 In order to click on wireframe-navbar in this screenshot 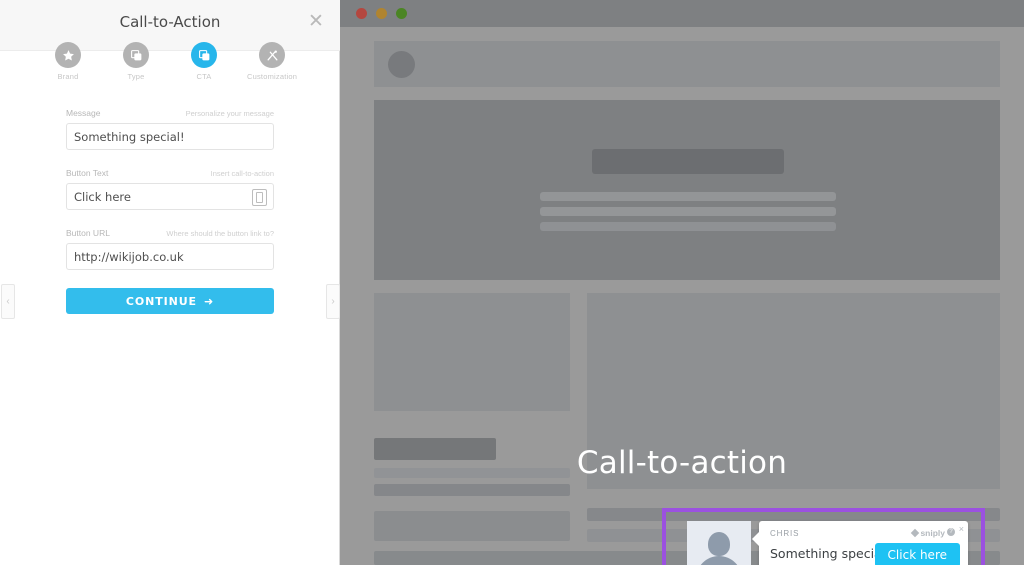, I will do `click(687, 64)`.